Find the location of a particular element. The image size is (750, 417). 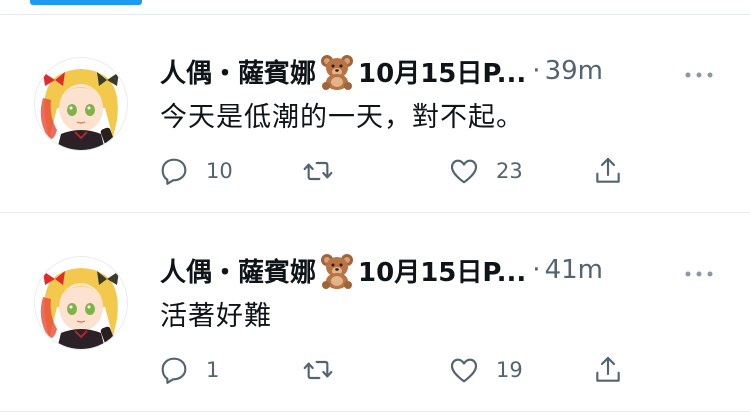

tweet-text: 今天是低潮的一天，對不起。 is located at coordinates (342, 117).